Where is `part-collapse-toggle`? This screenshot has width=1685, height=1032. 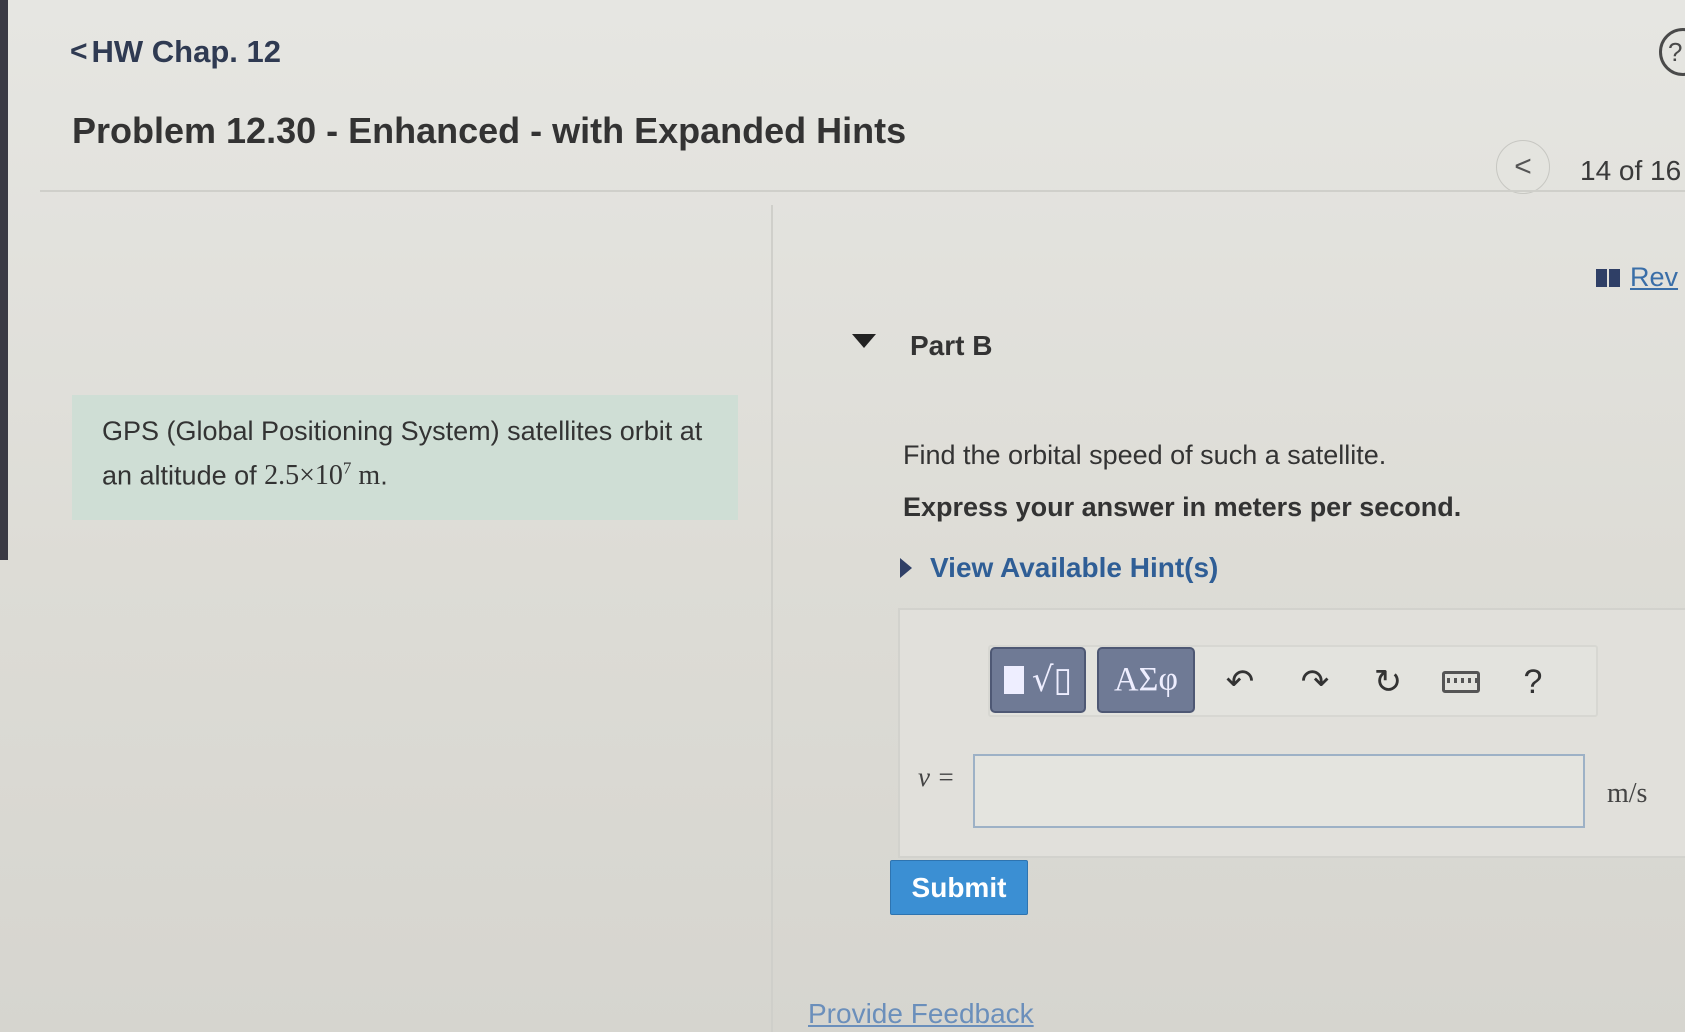 part-collapse-toggle is located at coordinates (864, 341).